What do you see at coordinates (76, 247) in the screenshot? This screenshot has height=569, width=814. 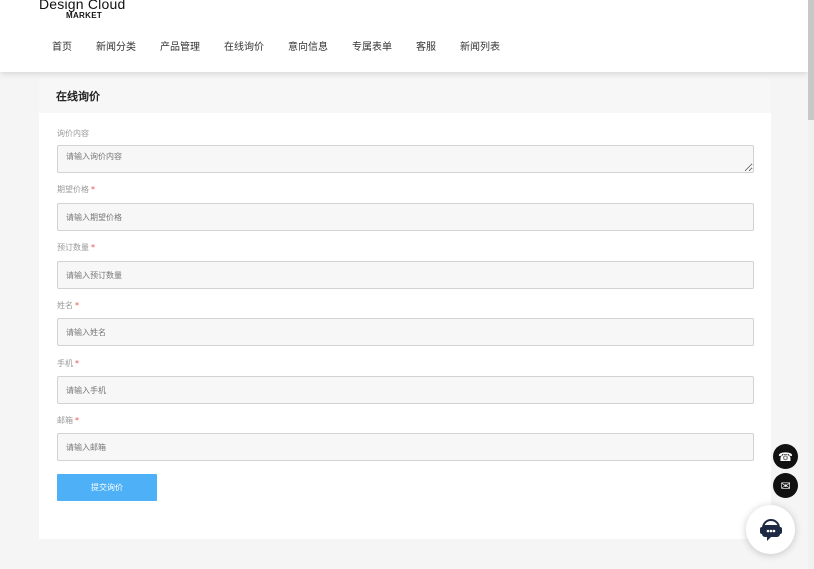 I see `quantity-label: 预订数量 *` at bounding box center [76, 247].